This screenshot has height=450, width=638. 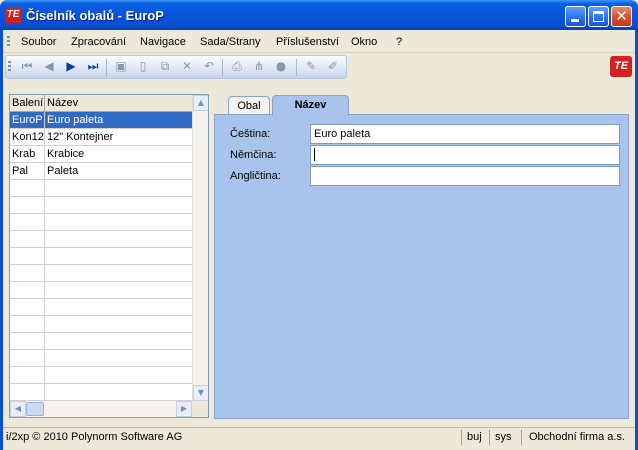 I want to click on cell-name: Paleta, so click(x=118, y=171).